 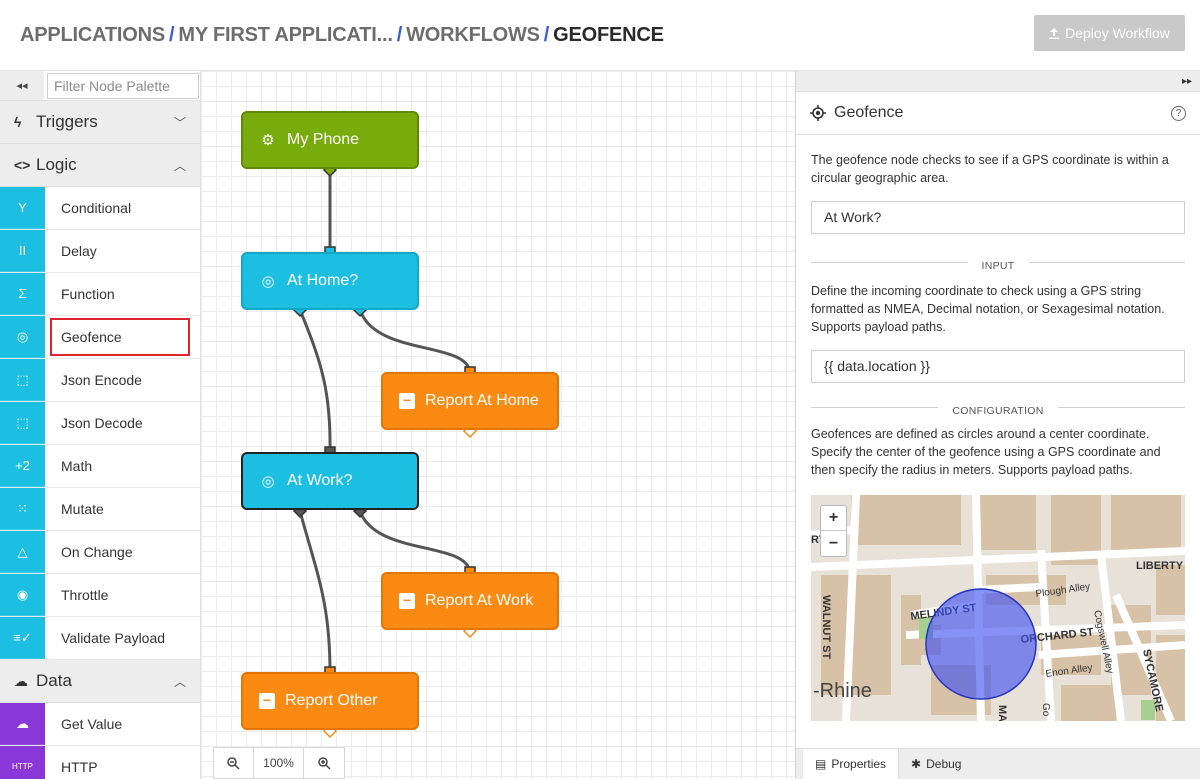 I want to click on map-zoom-out-button: −, so click(x=833, y=543).